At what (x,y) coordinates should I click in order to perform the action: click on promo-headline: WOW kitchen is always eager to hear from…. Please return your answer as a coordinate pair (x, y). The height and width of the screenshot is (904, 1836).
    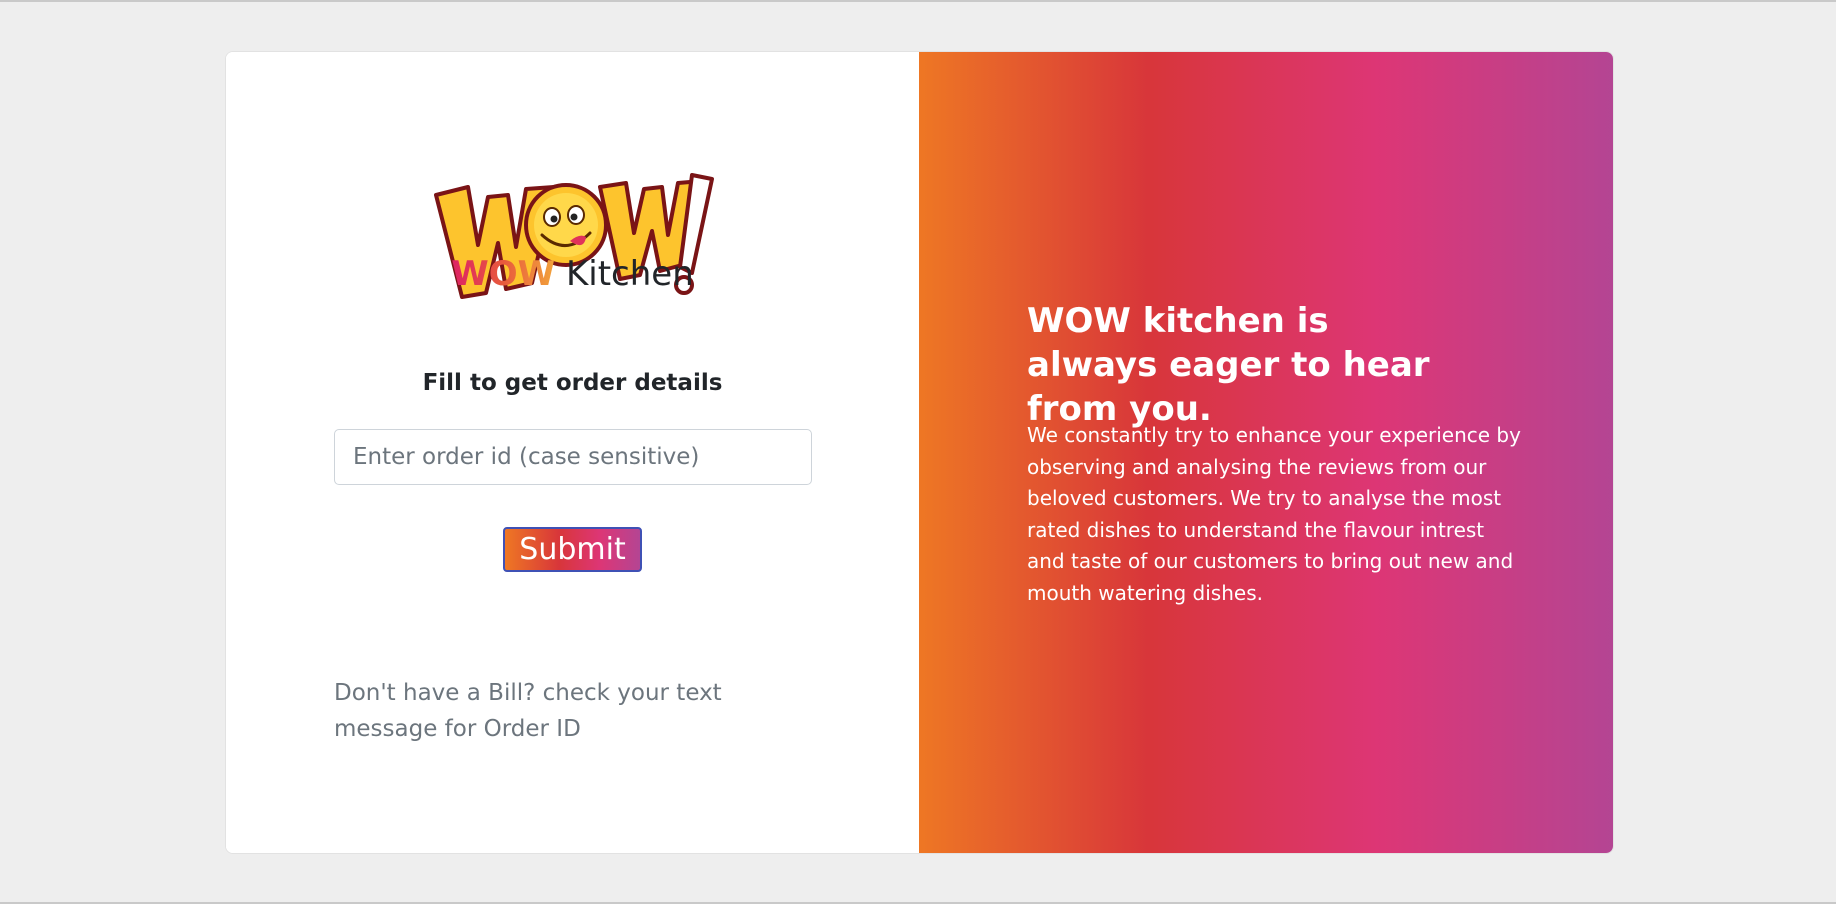
    Looking at the image, I should click on (1228, 365).